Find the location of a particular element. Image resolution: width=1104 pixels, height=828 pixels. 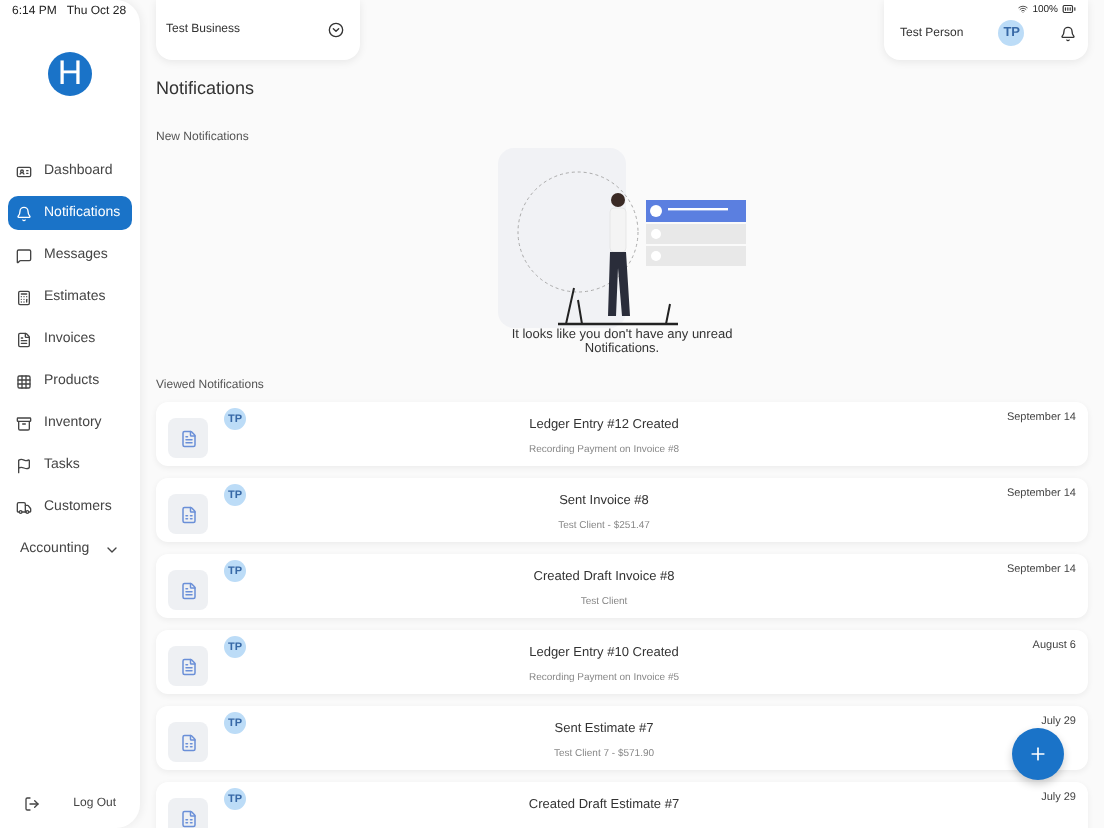

chevron-icon is located at coordinates (336, 30).